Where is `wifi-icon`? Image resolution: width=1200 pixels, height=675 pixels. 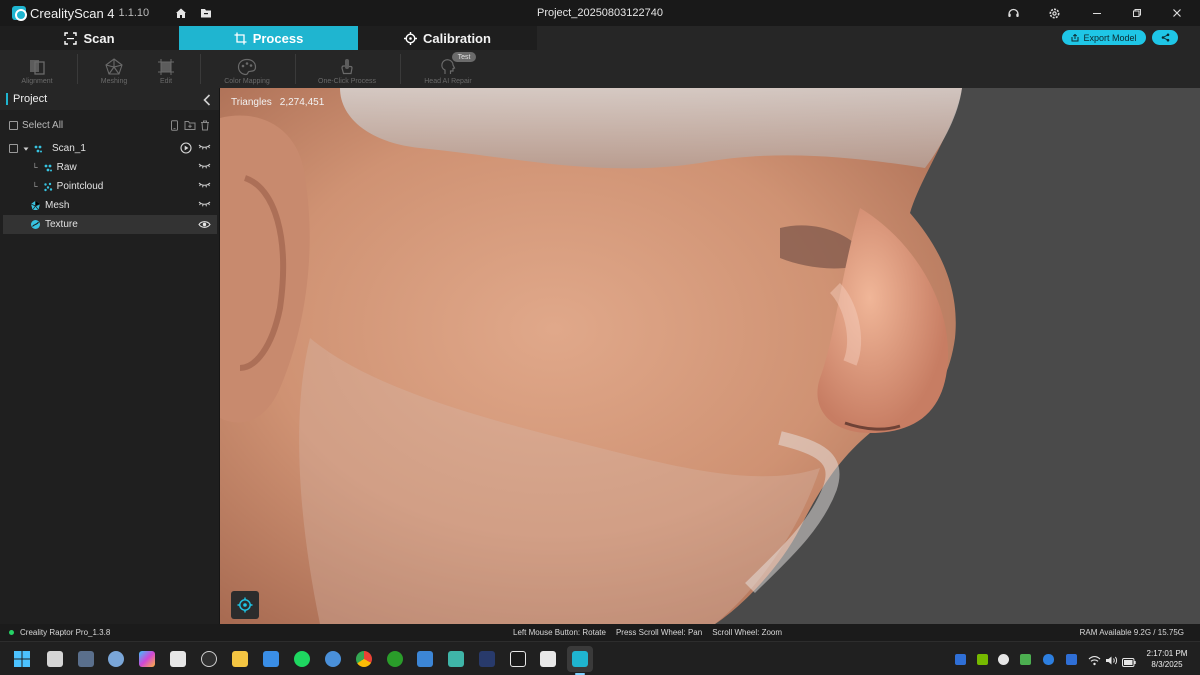
wifi-icon is located at coordinates (1094, 662).